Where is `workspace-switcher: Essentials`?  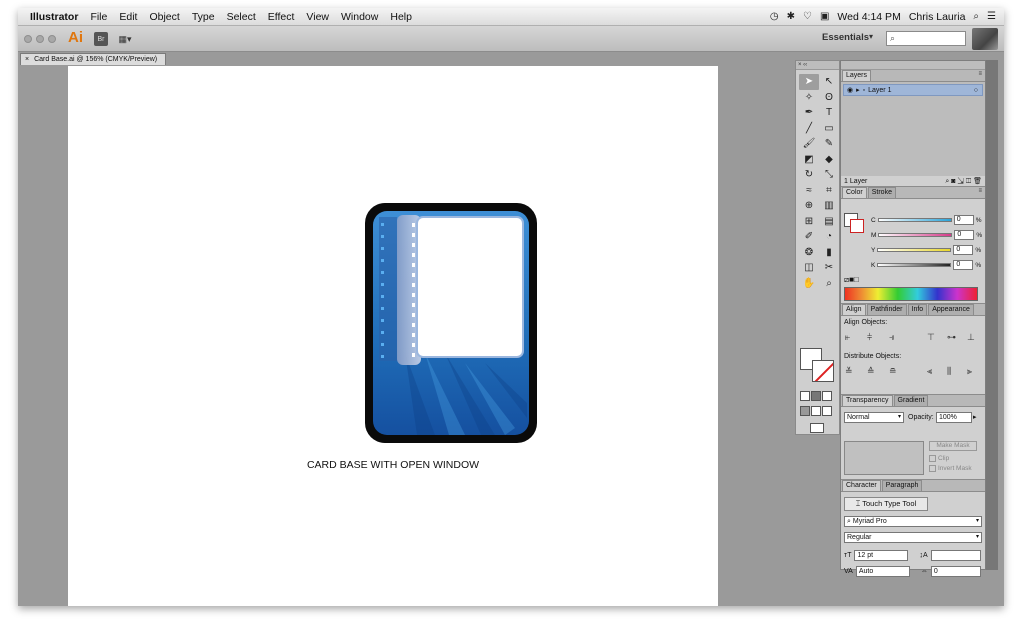 workspace-switcher: Essentials is located at coordinates (845, 37).